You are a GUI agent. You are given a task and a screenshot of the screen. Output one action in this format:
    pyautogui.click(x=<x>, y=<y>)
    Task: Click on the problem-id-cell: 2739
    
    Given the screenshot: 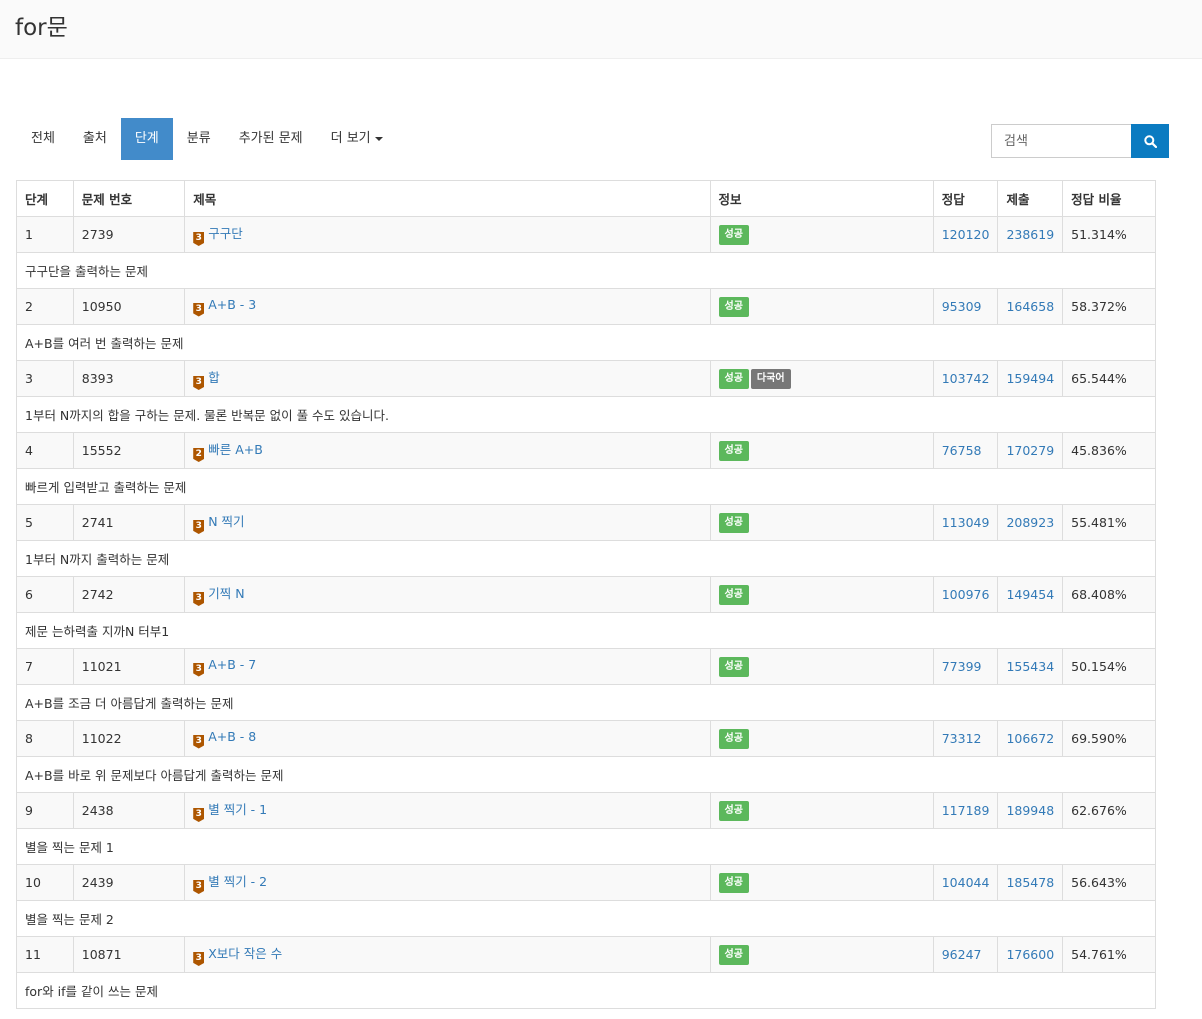 What is the action you would take?
    pyautogui.click(x=129, y=234)
    